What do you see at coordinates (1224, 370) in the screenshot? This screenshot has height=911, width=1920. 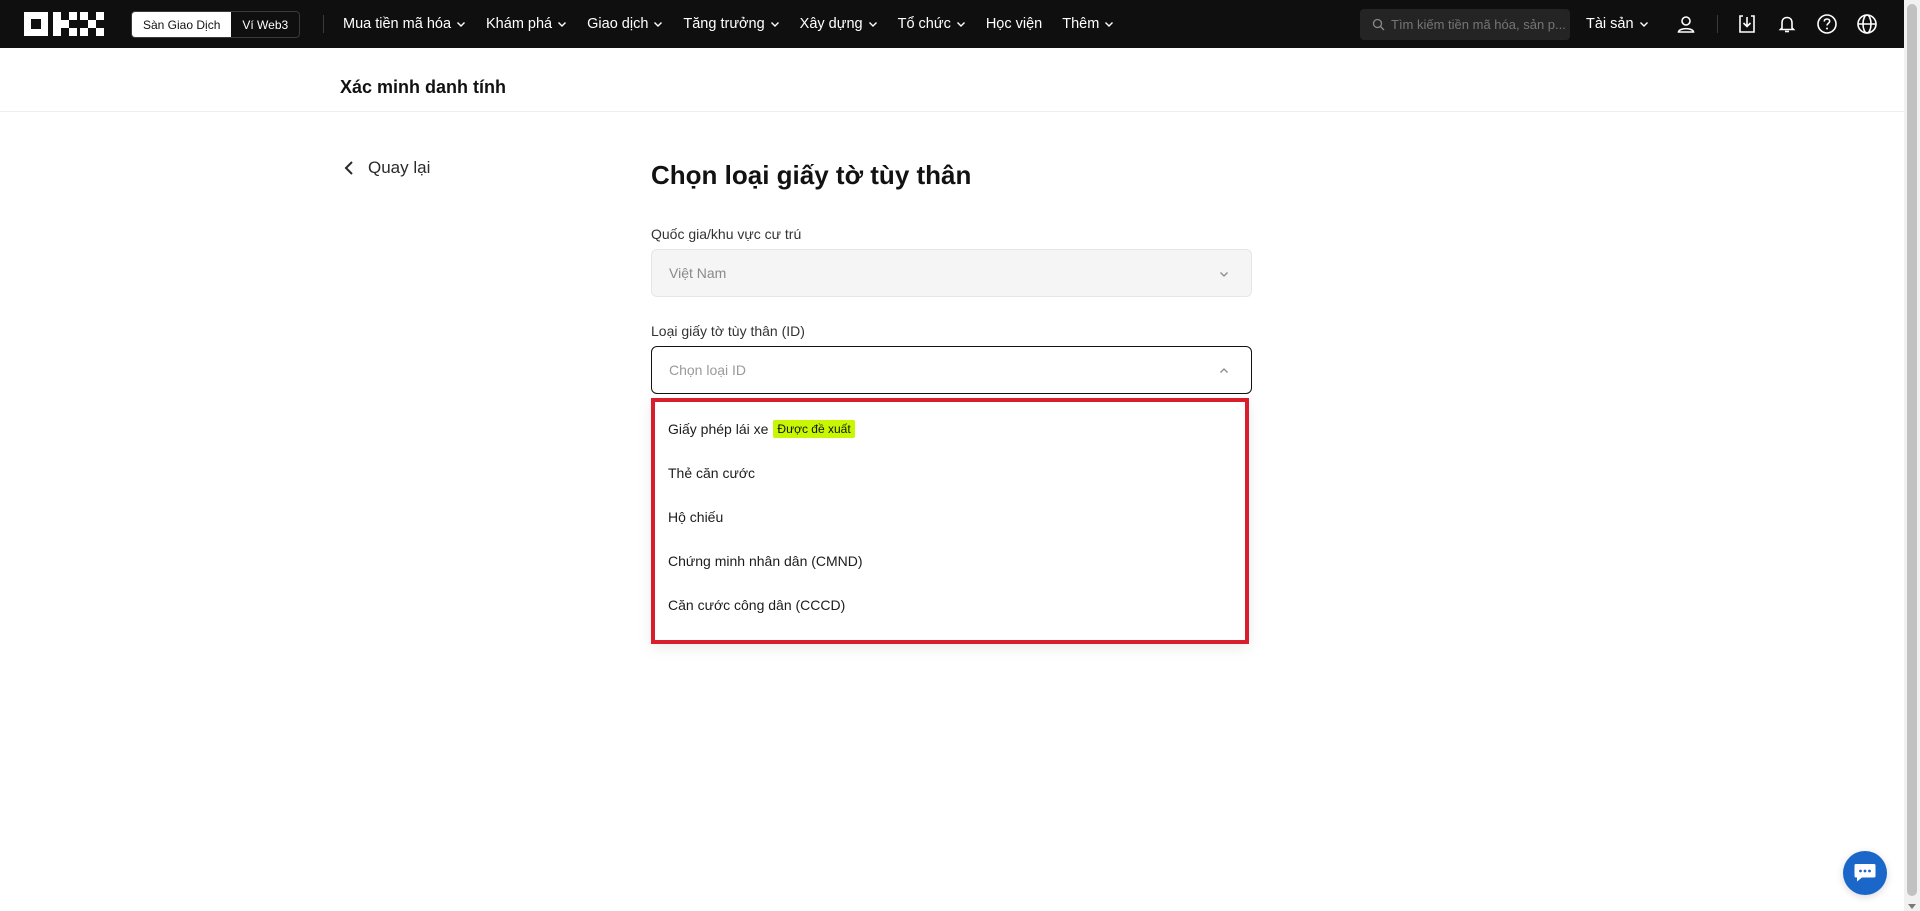 I see `chevron-up-icon` at bounding box center [1224, 370].